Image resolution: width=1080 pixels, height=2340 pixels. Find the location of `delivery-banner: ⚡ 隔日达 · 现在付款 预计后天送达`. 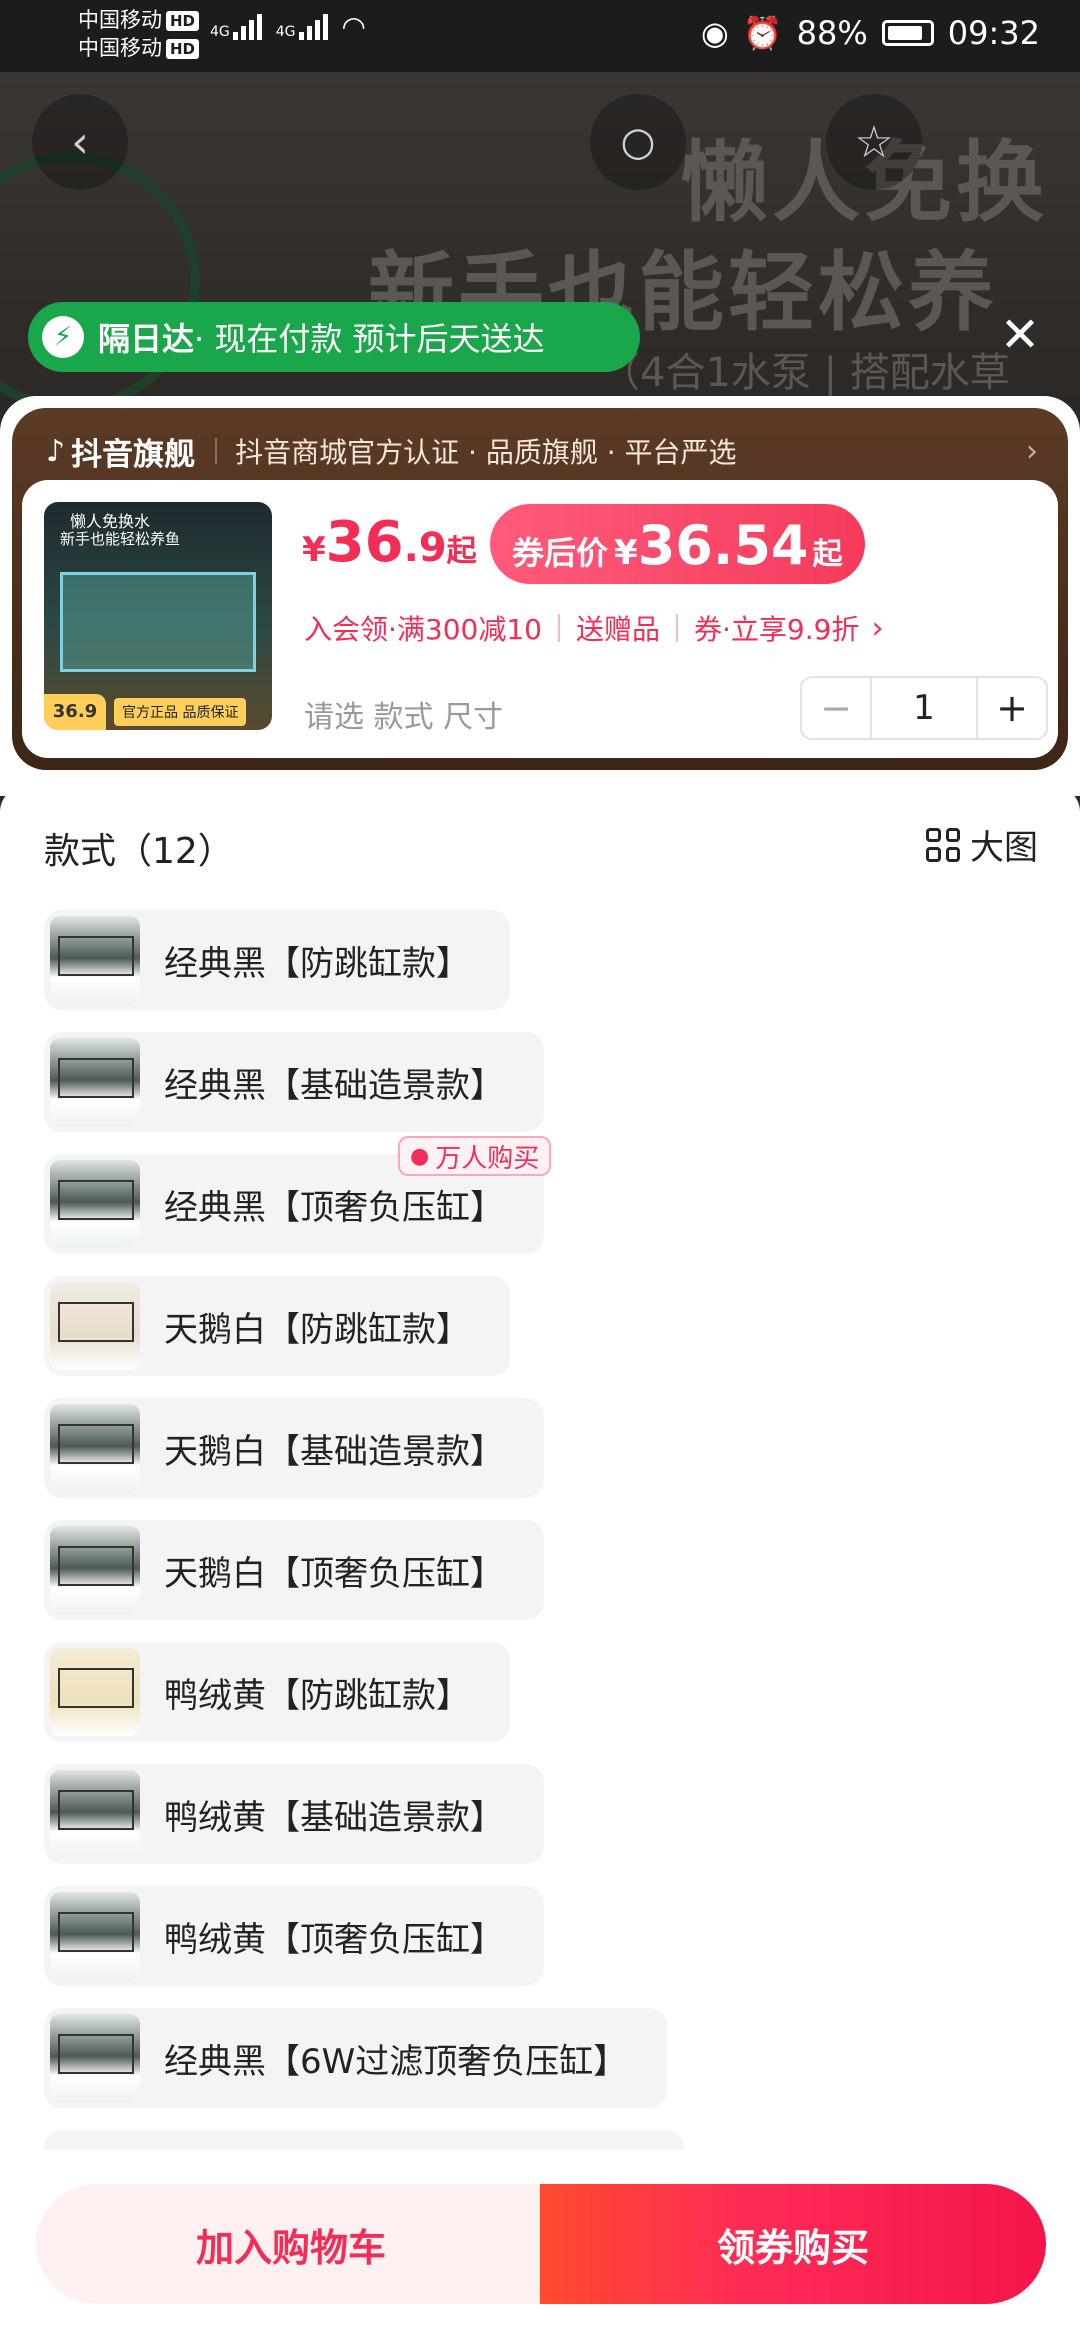

delivery-banner: ⚡ 隔日达 · 现在付款 预计后天送达 is located at coordinates (334, 337).